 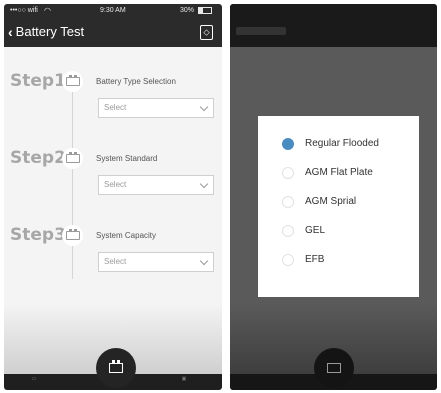 What do you see at coordinates (127, 158) in the screenshot?
I see `step-title: System Standard` at bounding box center [127, 158].